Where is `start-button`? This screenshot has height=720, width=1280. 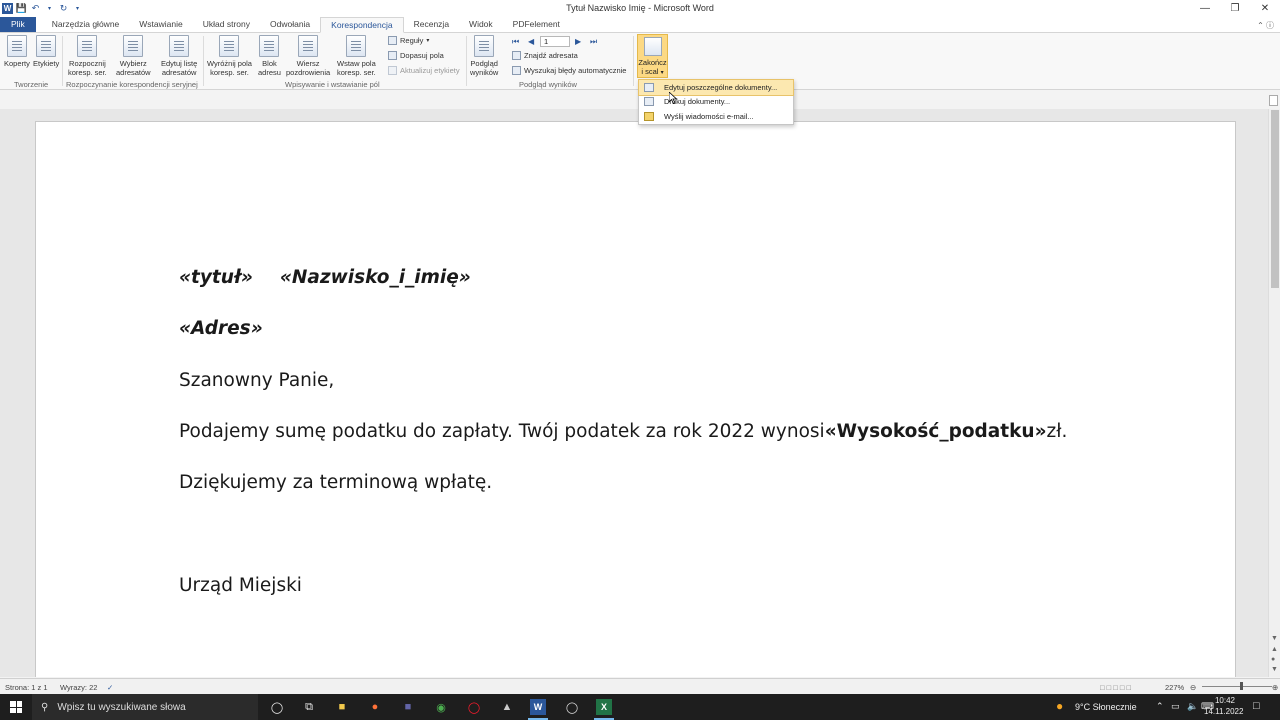 start-button is located at coordinates (16, 707).